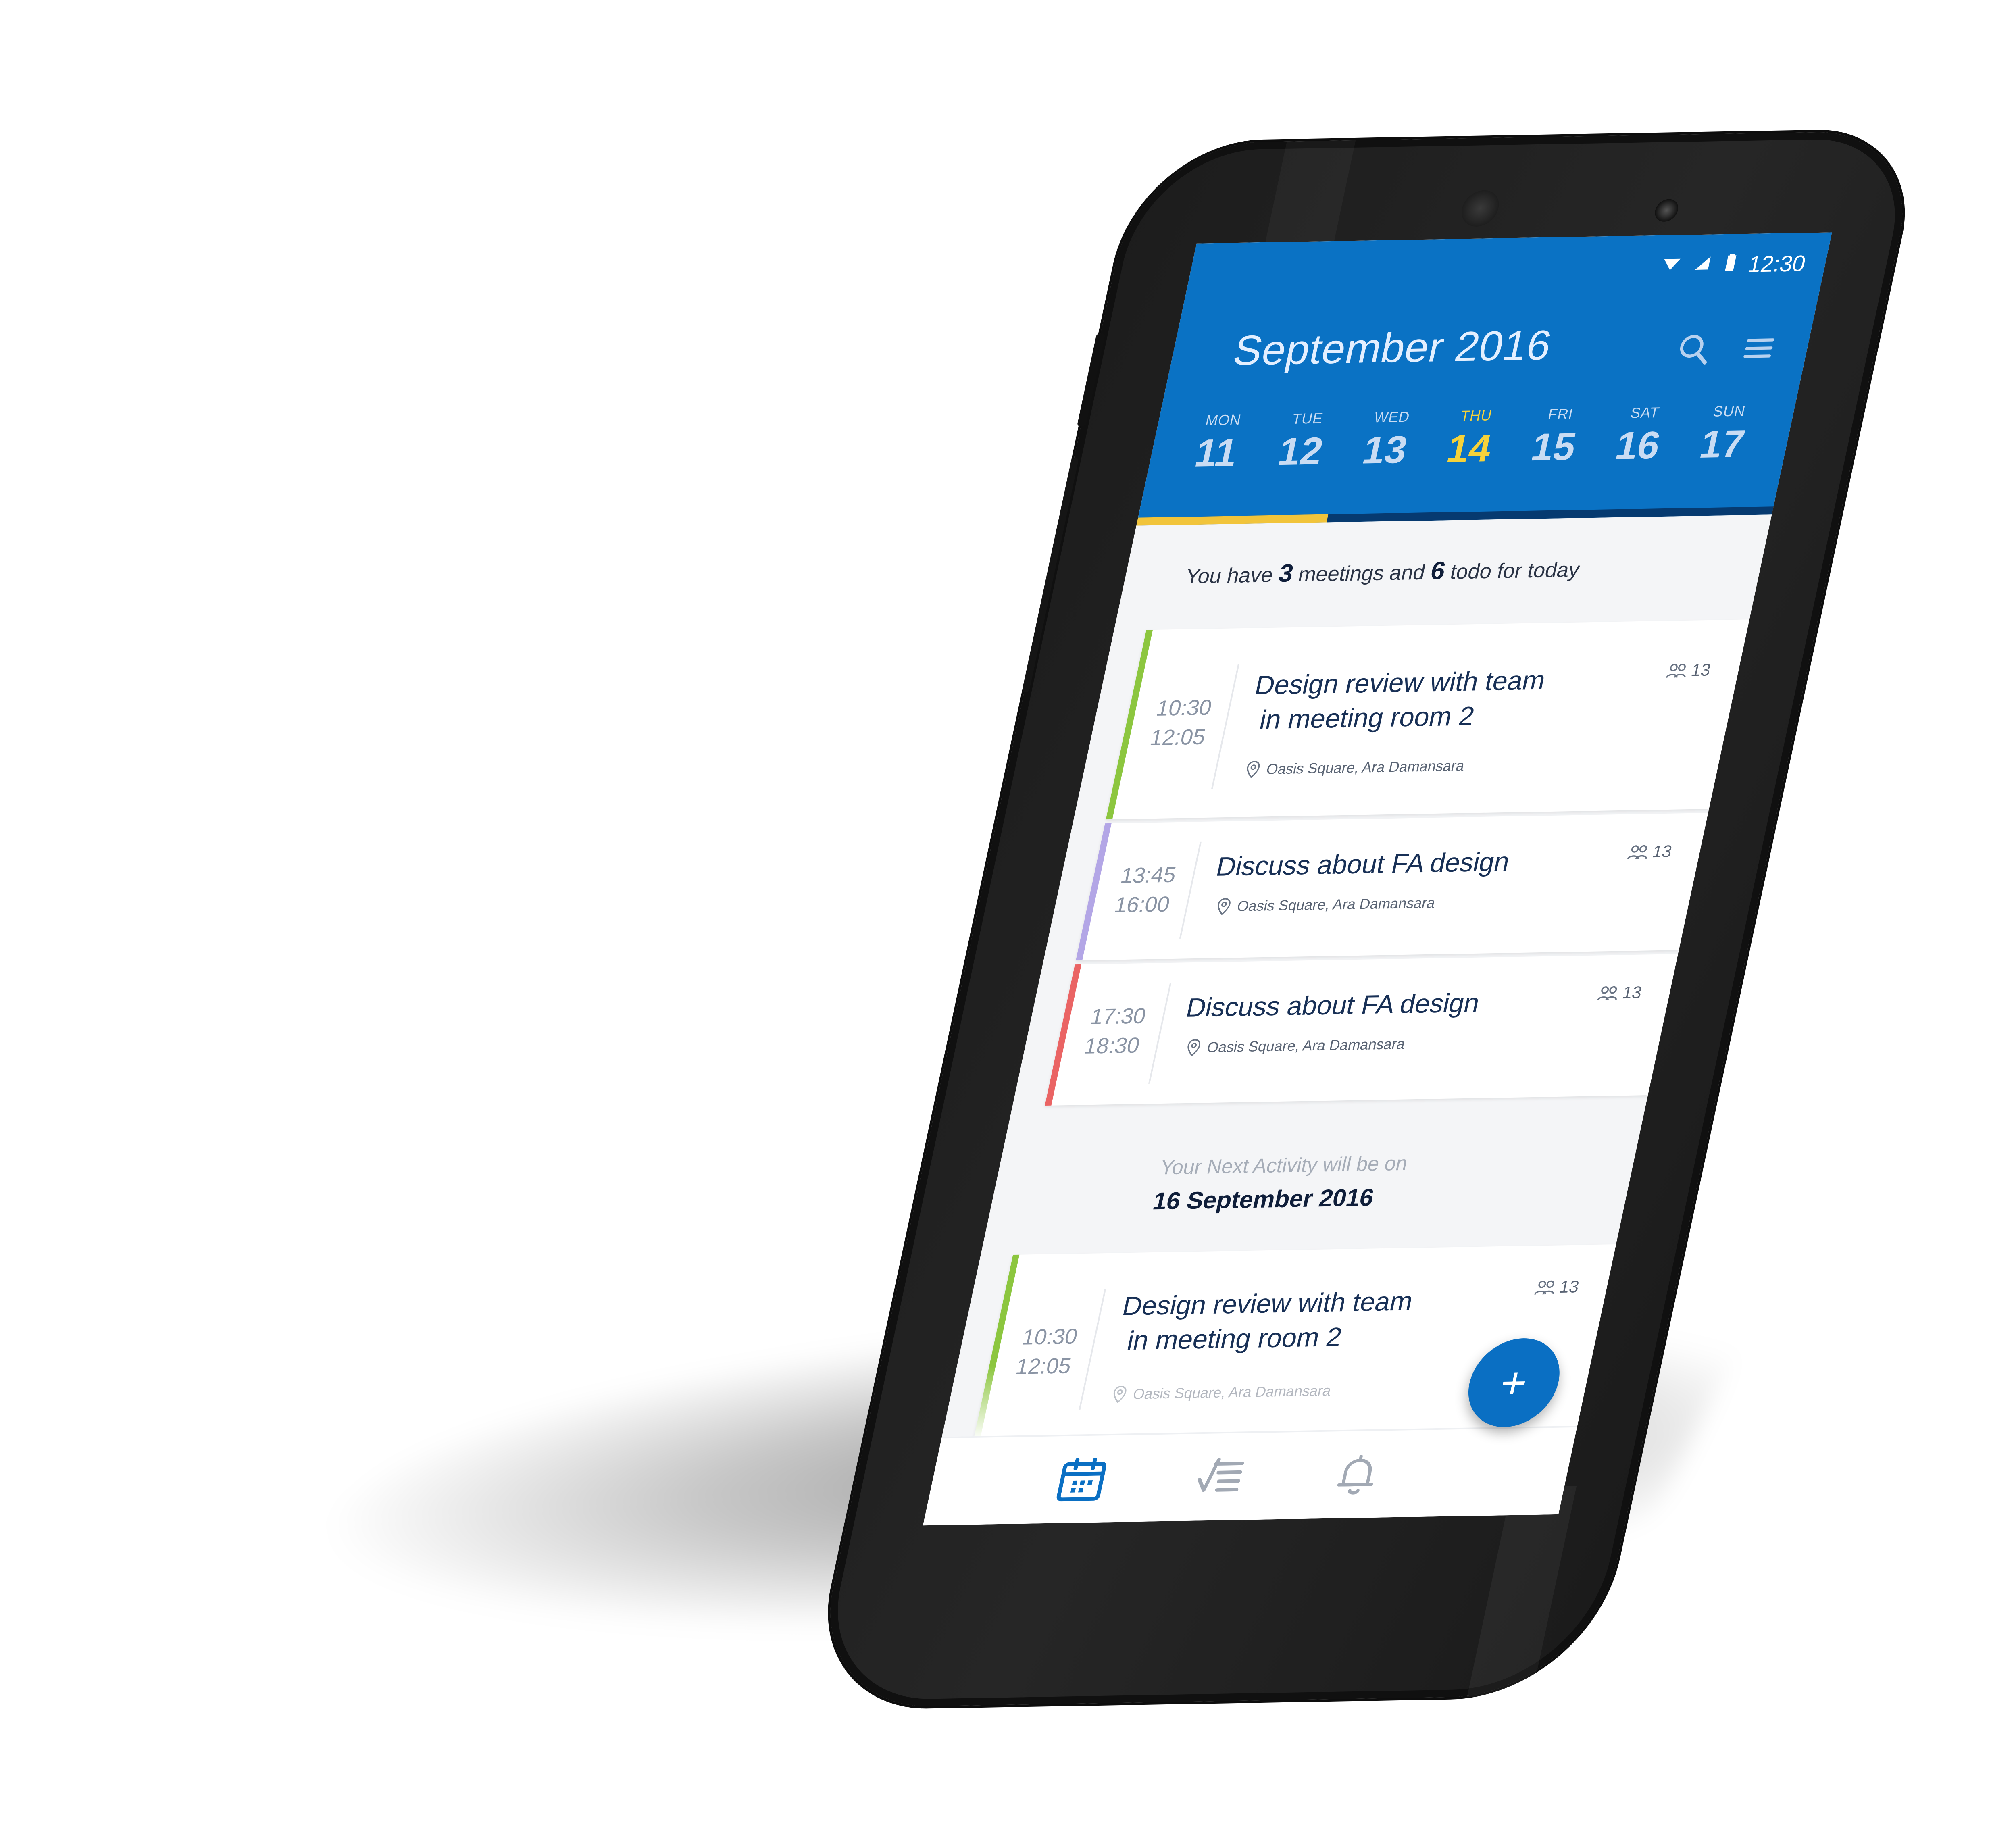 The height and width of the screenshot is (1835, 2016). I want to click on event-times: 17:30 18:30, so click(1115, 1031).